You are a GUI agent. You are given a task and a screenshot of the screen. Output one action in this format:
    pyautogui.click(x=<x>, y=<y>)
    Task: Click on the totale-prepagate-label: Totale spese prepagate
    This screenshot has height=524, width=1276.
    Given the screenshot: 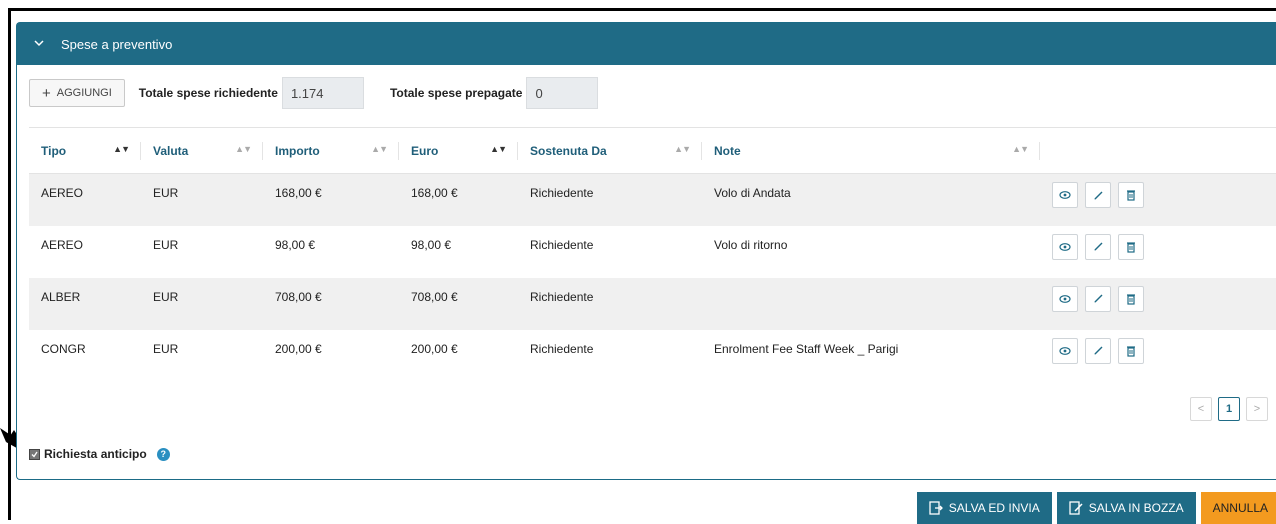 What is the action you would take?
    pyautogui.click(x=456, y=93)
    